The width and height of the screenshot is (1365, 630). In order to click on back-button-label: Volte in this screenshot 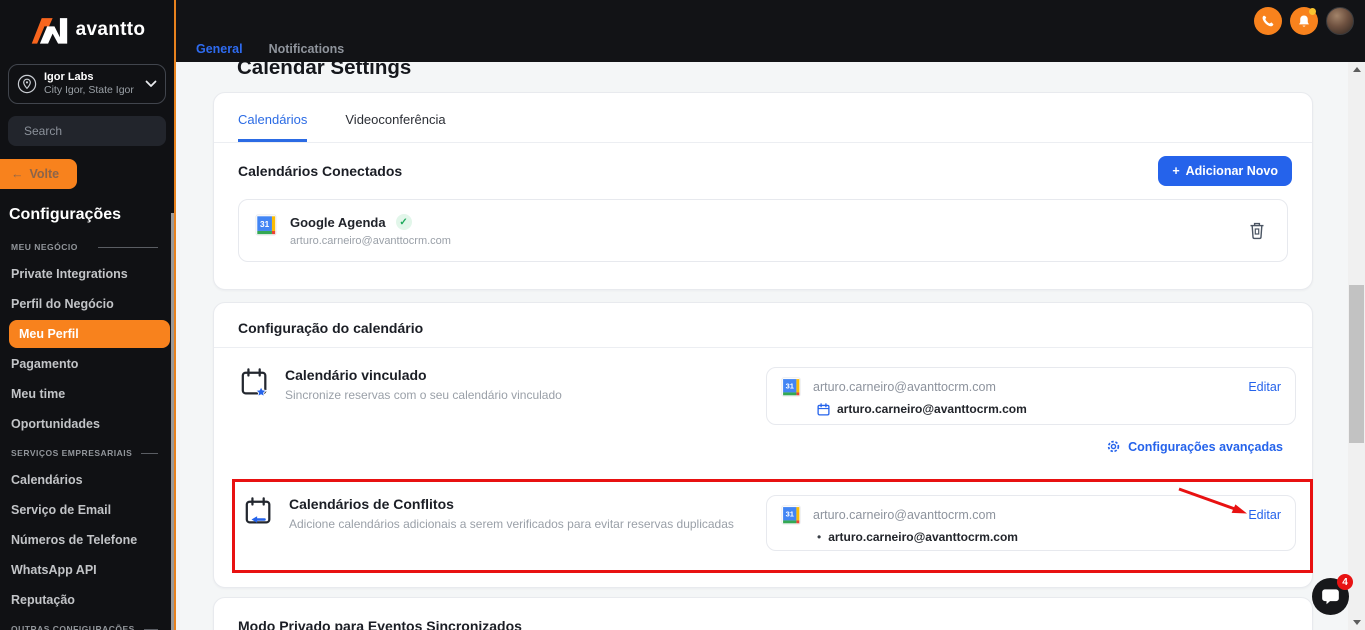, I will do `click(44, 174)`.